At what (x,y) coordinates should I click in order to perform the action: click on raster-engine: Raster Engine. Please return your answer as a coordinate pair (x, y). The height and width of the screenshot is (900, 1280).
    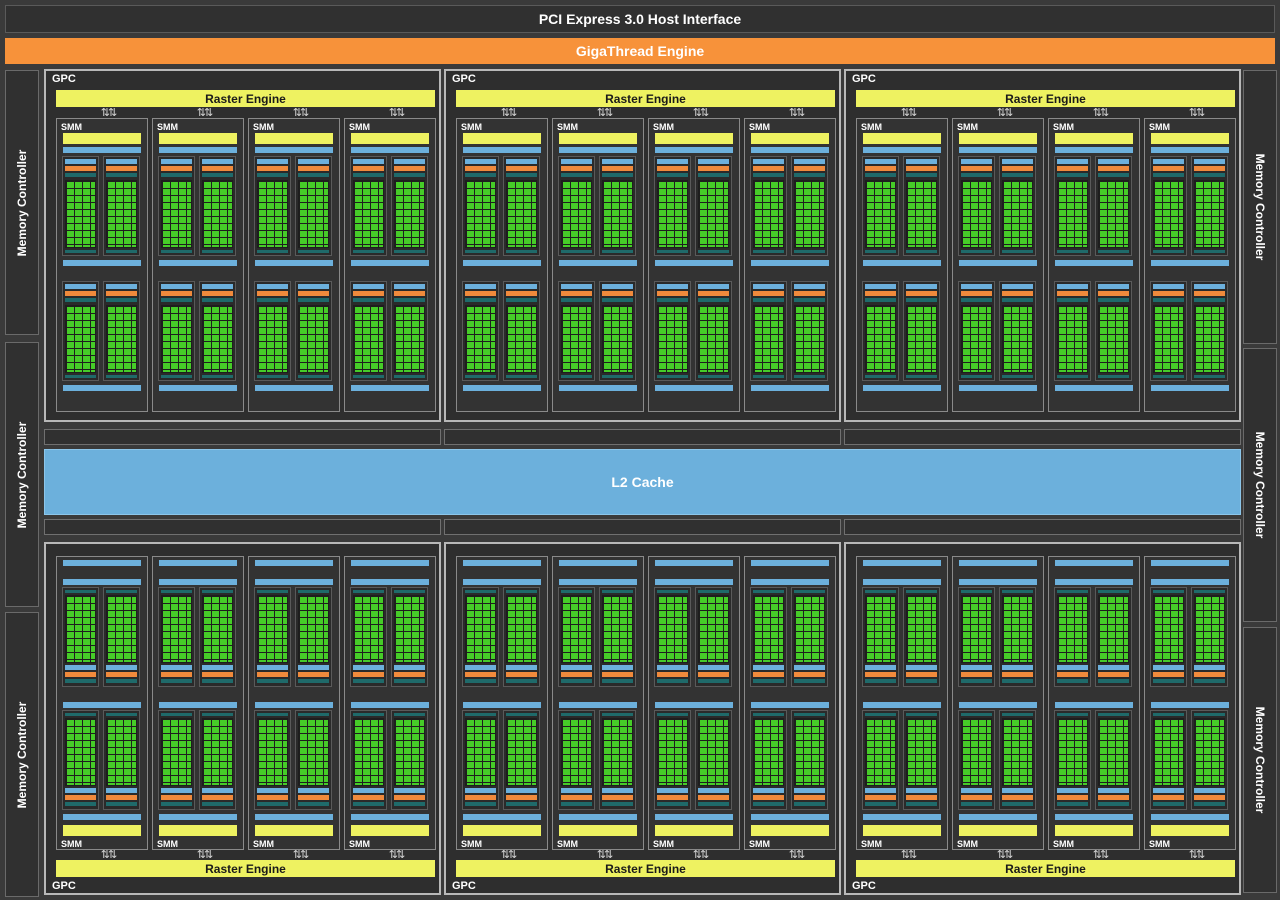
    Looking at the image, I should click on (1045, 868).